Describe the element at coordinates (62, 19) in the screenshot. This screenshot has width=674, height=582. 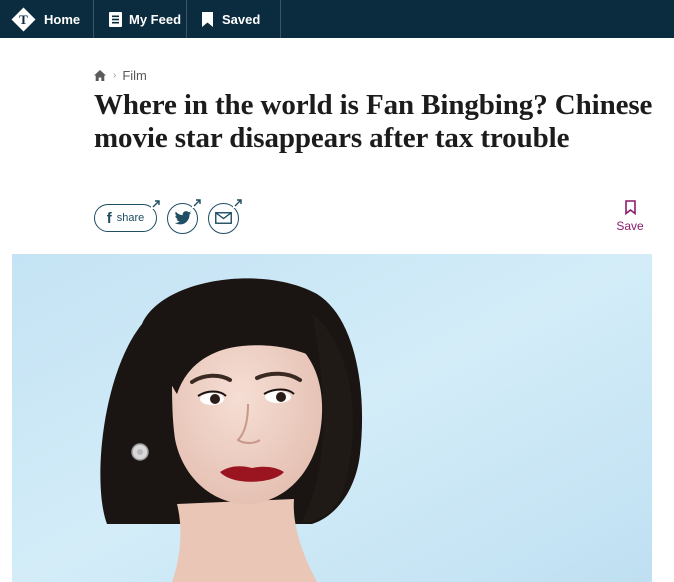
I see `nav-home-label: Home` at that location.